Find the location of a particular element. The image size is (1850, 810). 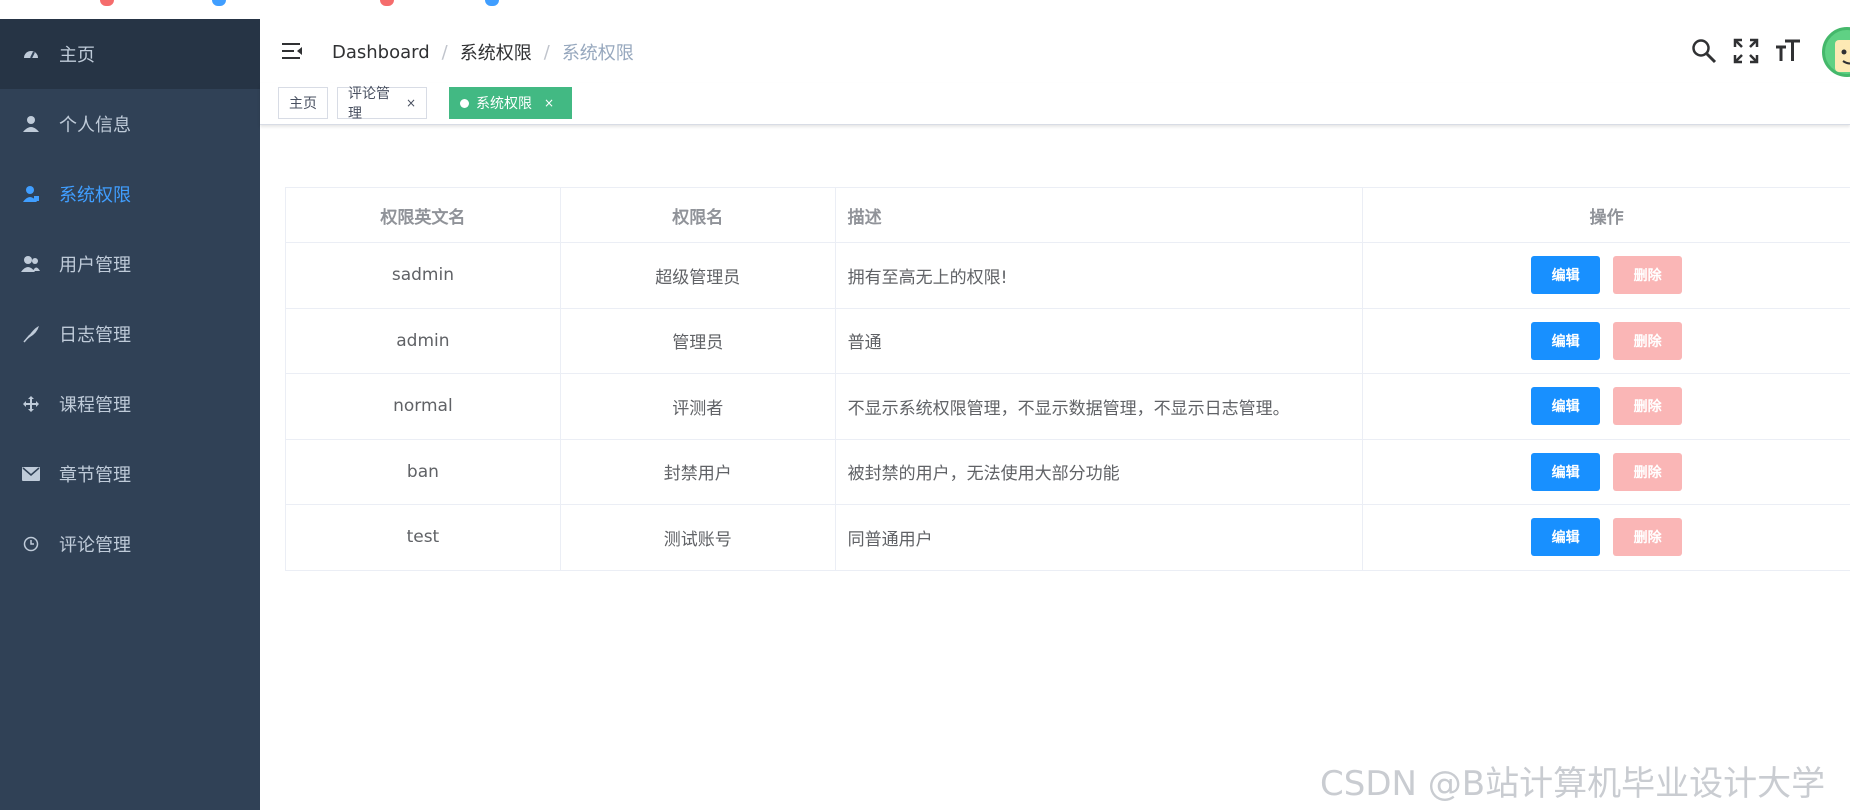

sidebar-item-label: 个人信息 is located at coordinates (95, 125).